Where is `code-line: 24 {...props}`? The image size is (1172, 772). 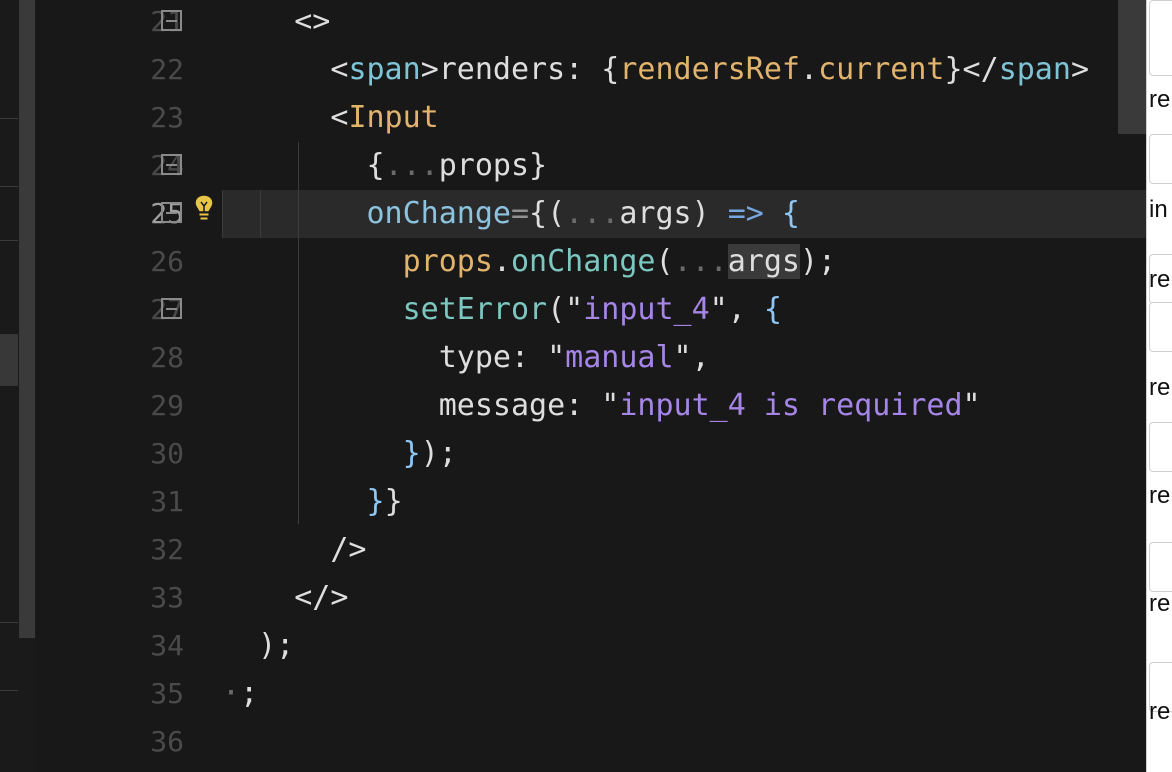
code-line: 24 {...props} is located at coordinates (591, 166).